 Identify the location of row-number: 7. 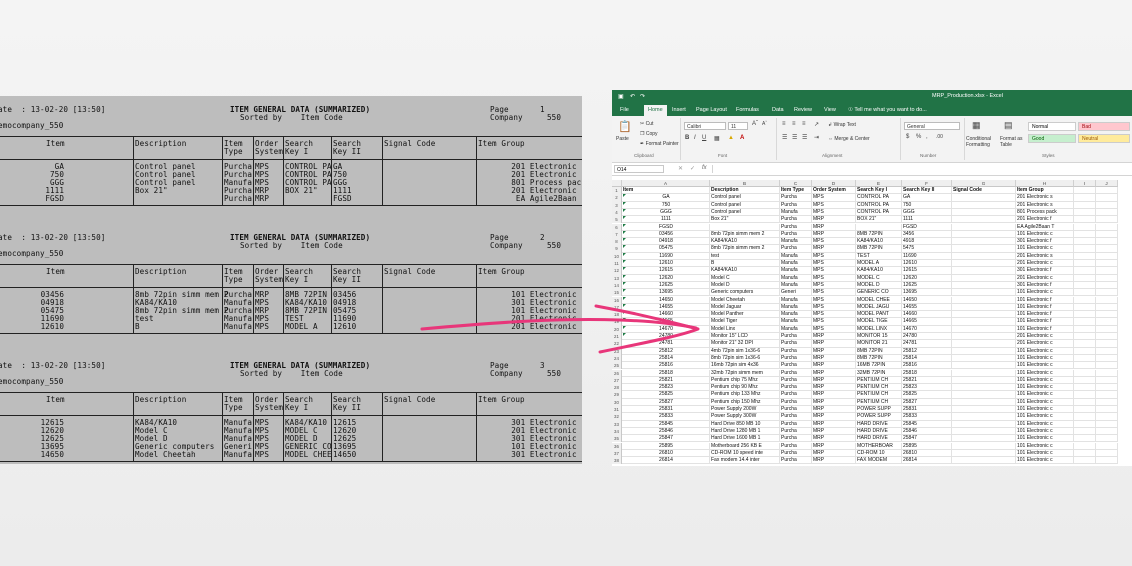
(617, 234).